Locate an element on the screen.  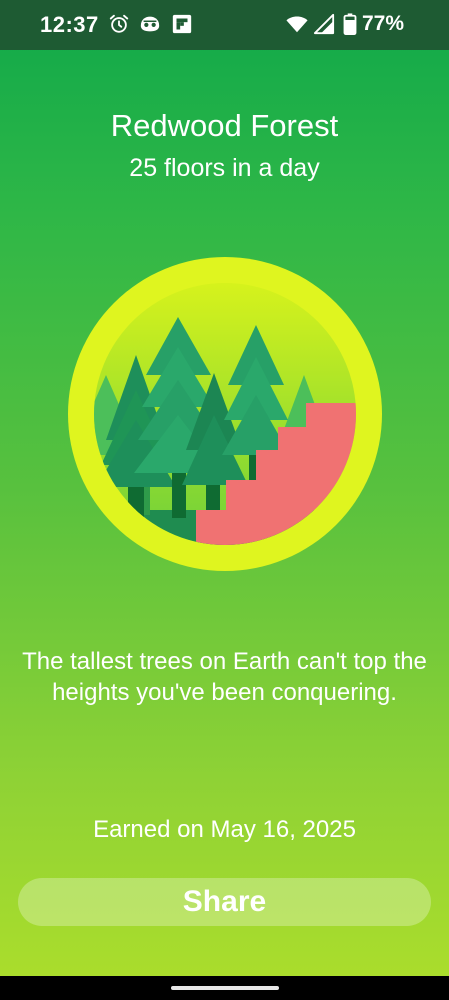
achievement-subtitle: 25 floors in a day is located at coordinates (224, 168).